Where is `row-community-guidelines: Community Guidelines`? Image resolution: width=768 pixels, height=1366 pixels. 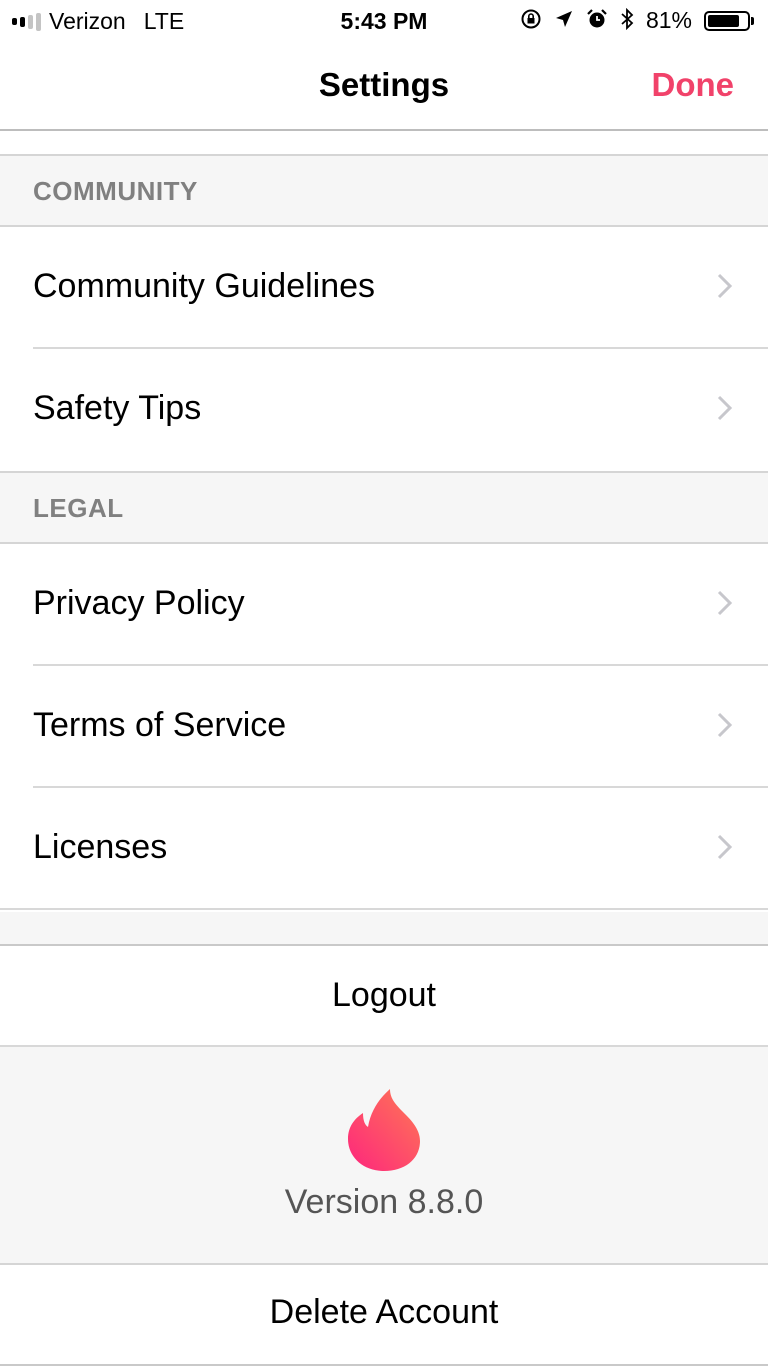 row-community-guidelines: Community Guidelines is located at coordinates (384, 288).